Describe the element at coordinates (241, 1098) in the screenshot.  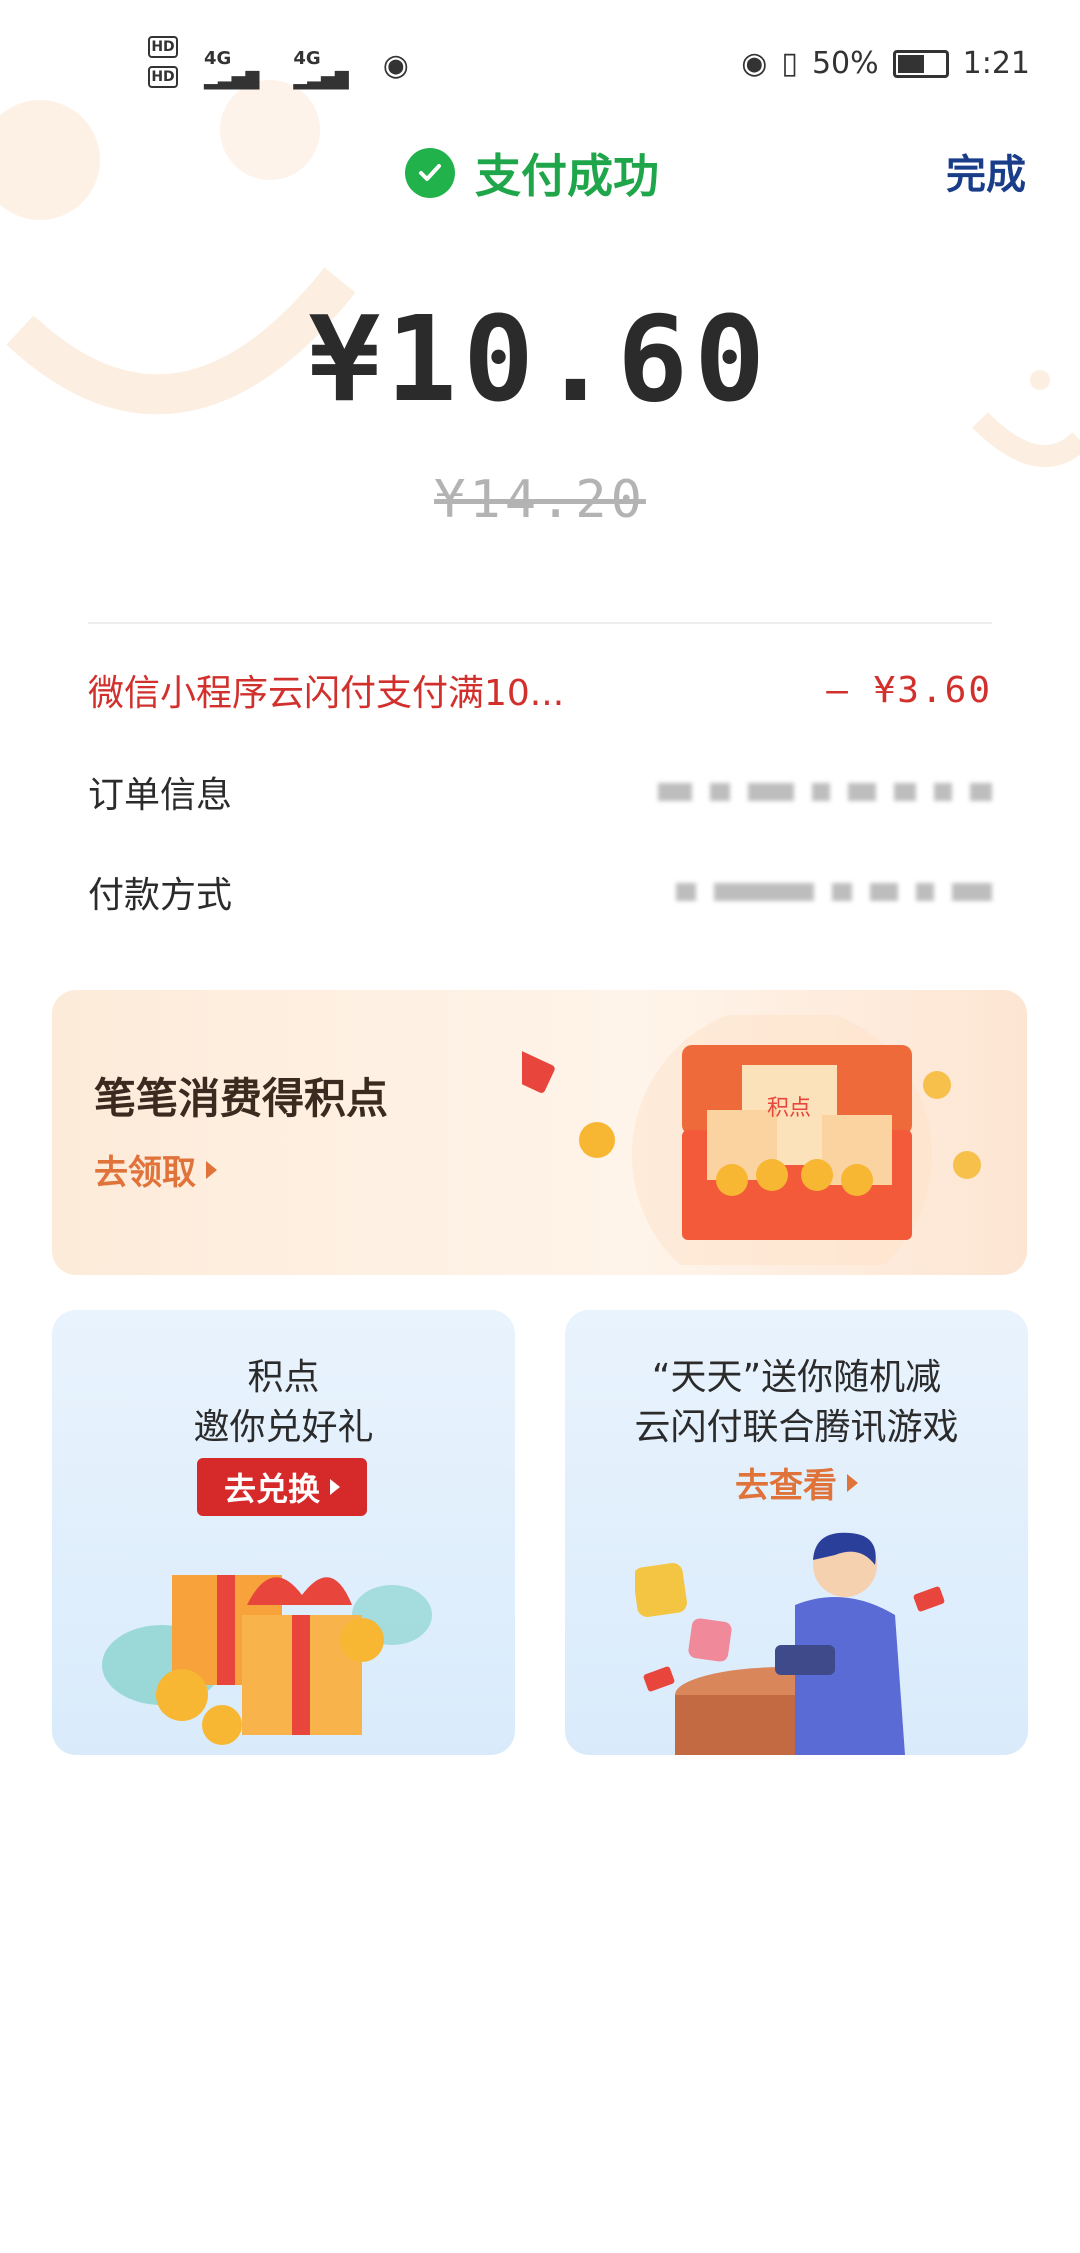
I see `banner-title: 笔笔消费得积点` at that location.